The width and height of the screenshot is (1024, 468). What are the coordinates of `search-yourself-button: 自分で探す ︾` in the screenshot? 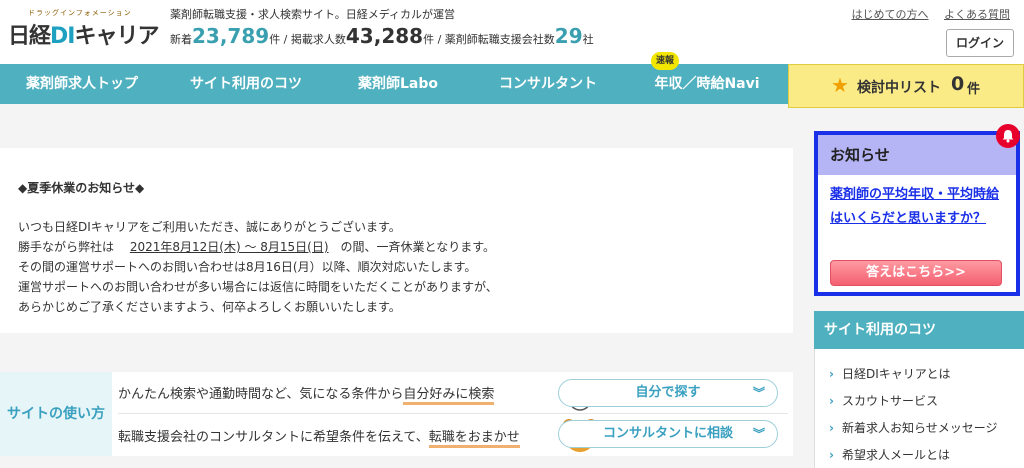 It's located at (668, 393).